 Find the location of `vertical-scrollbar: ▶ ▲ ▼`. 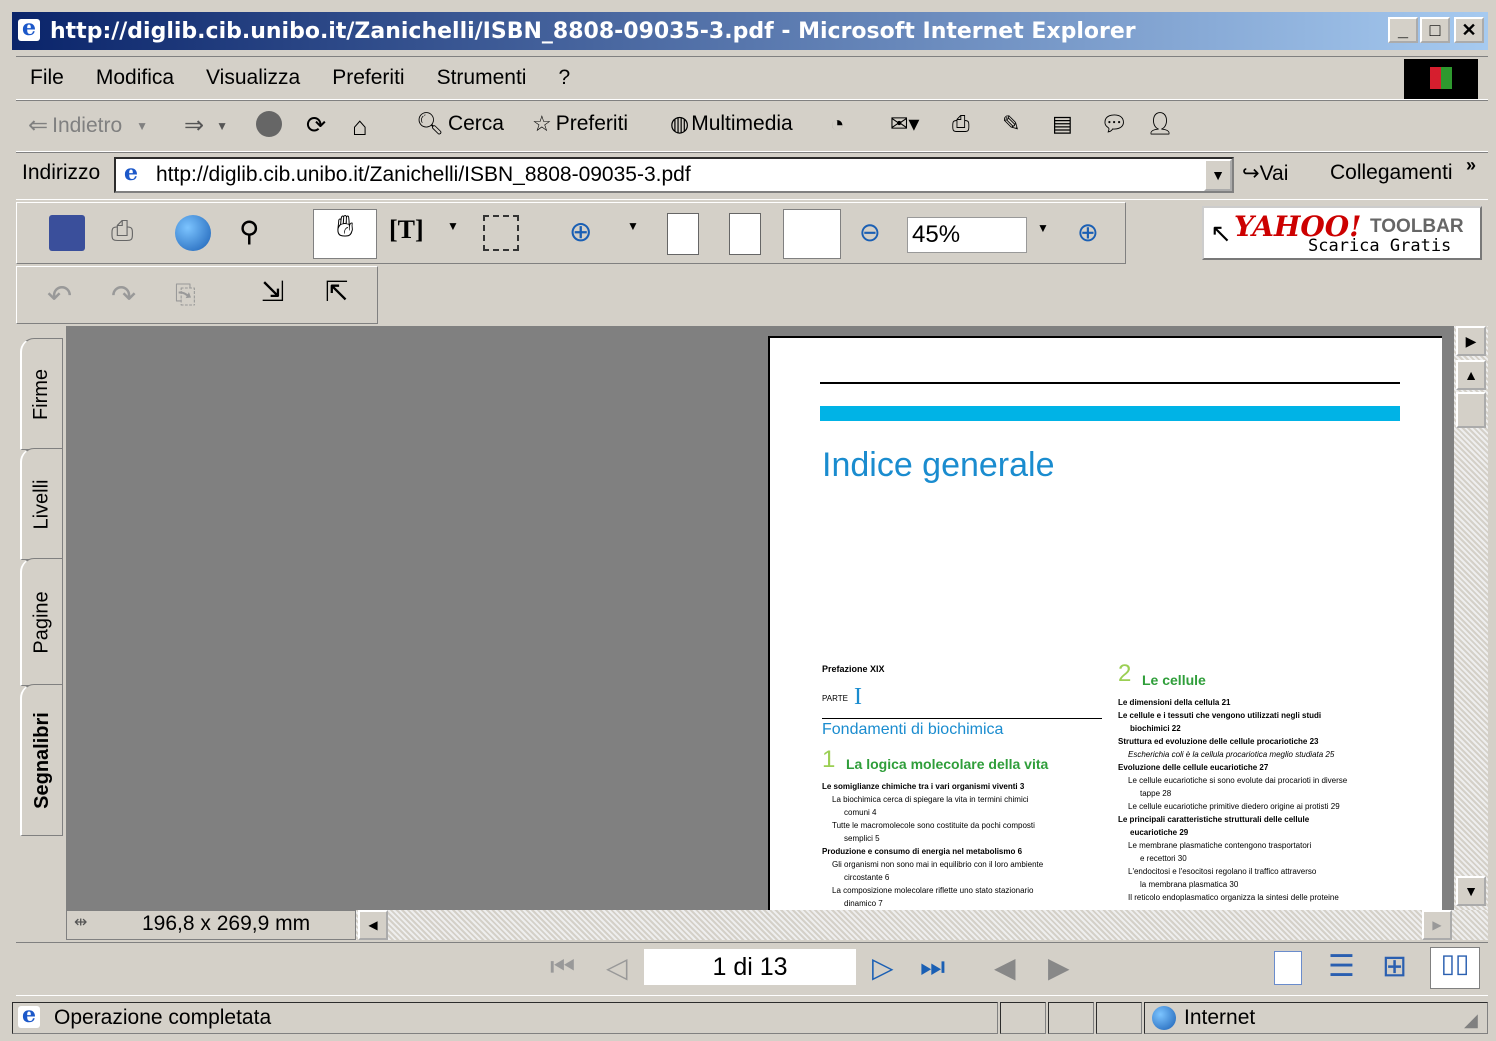

vertical-scrollbar: ▶ ▲ ▼ is located at coordinates (1471, 618).